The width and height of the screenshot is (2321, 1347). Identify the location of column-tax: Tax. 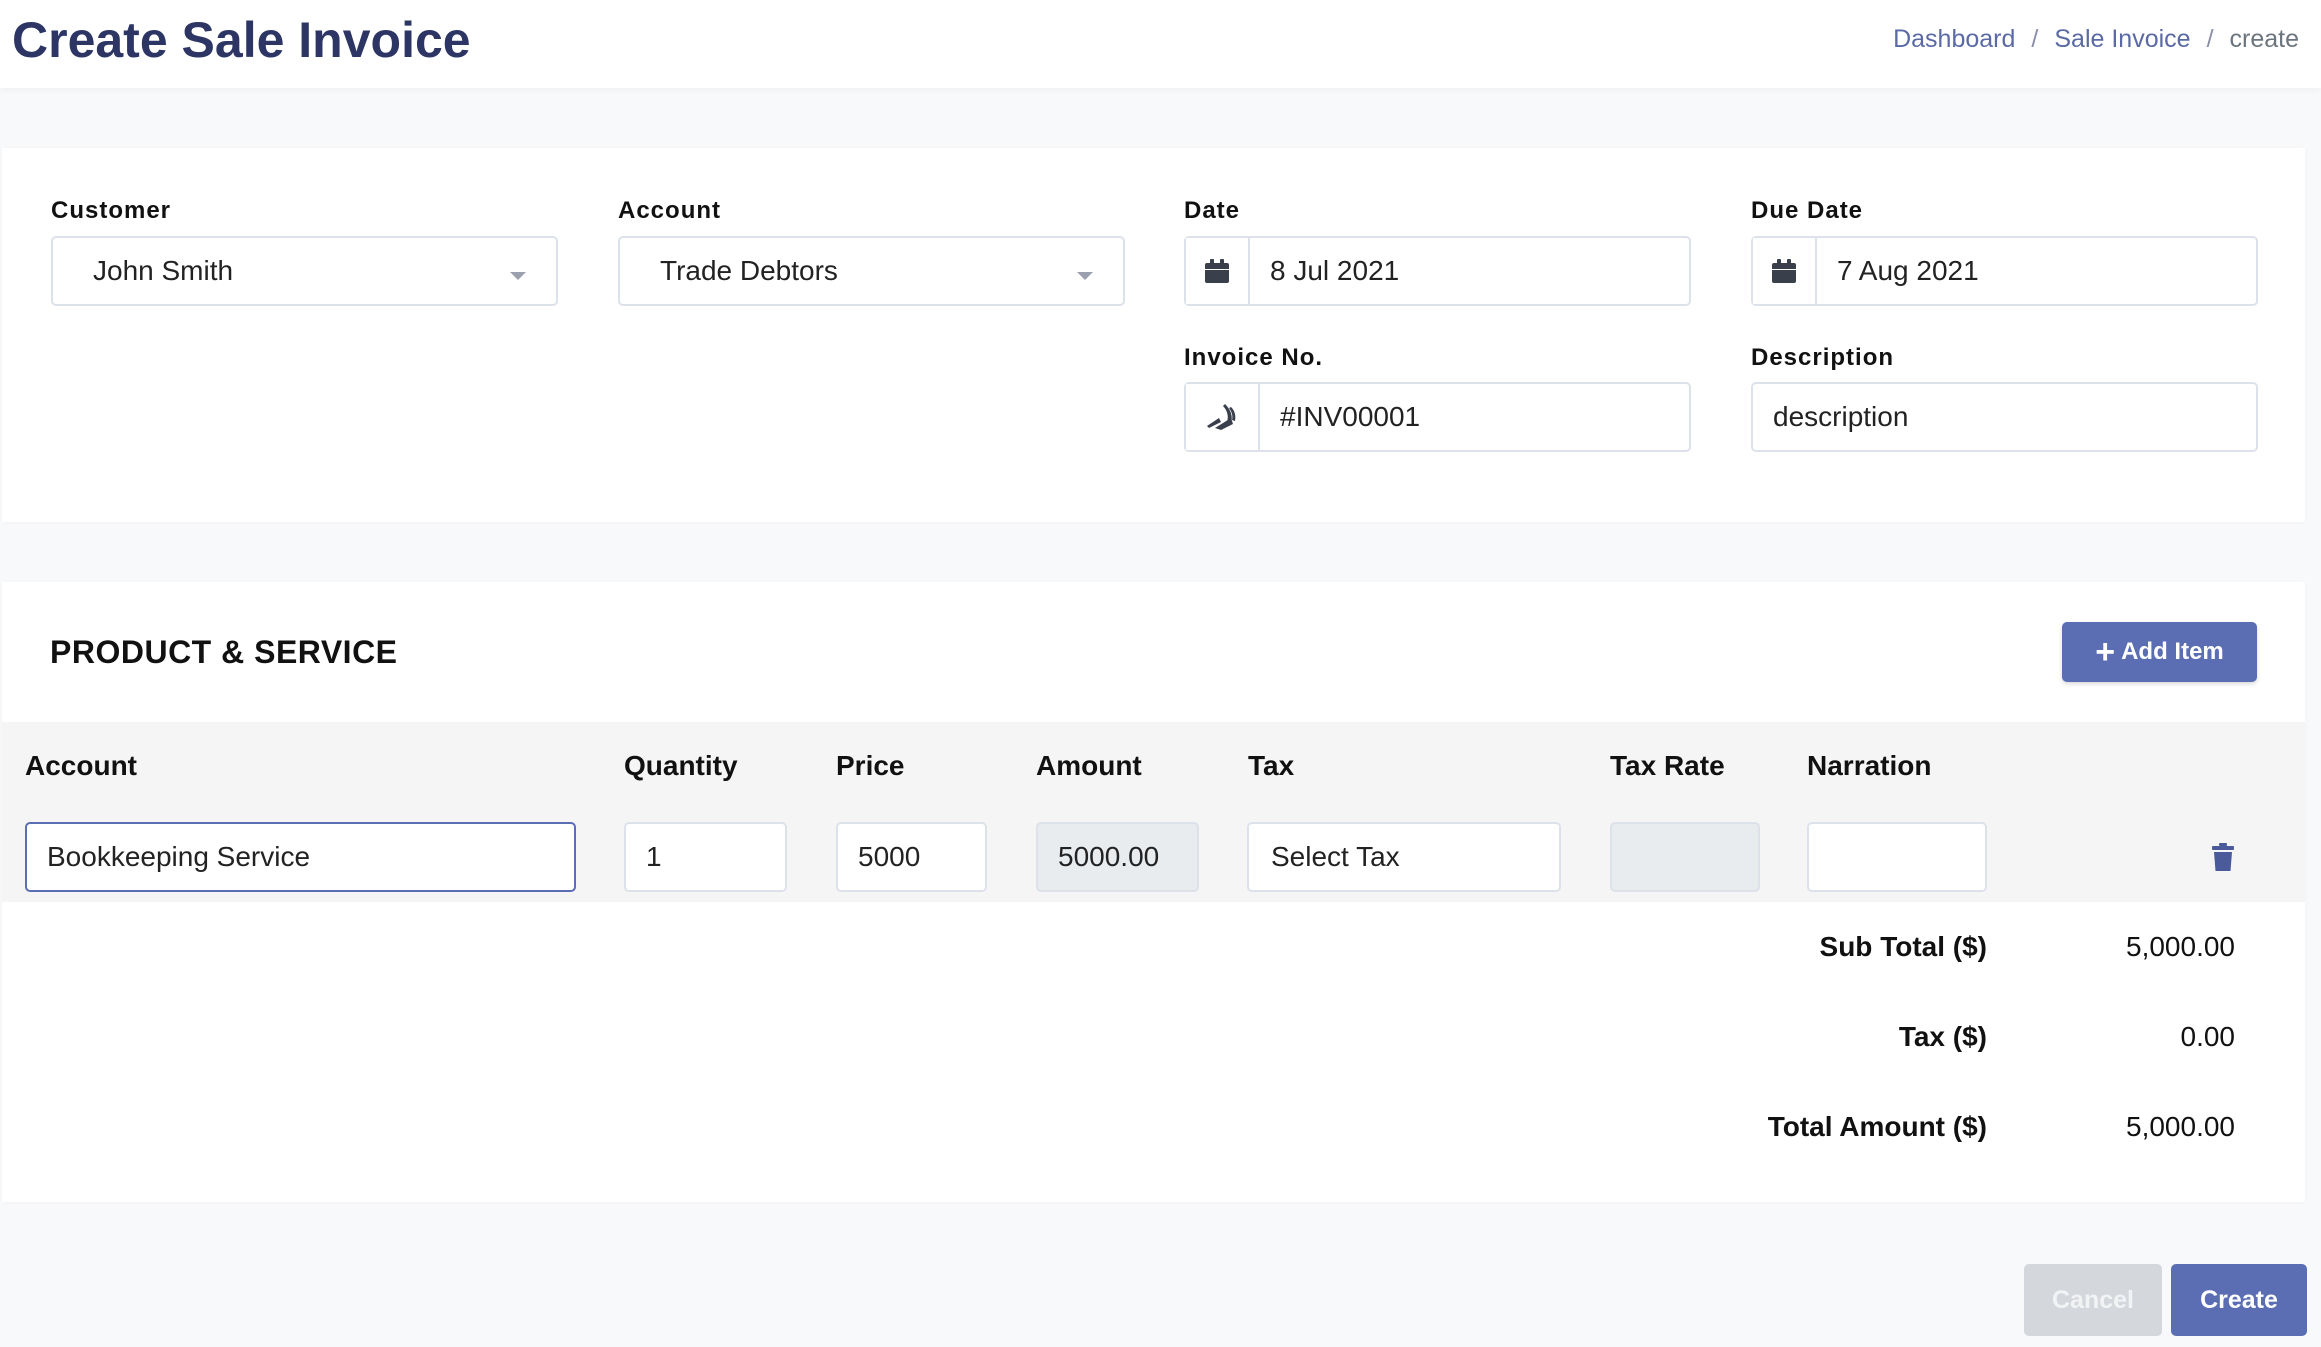
(1271, 765).